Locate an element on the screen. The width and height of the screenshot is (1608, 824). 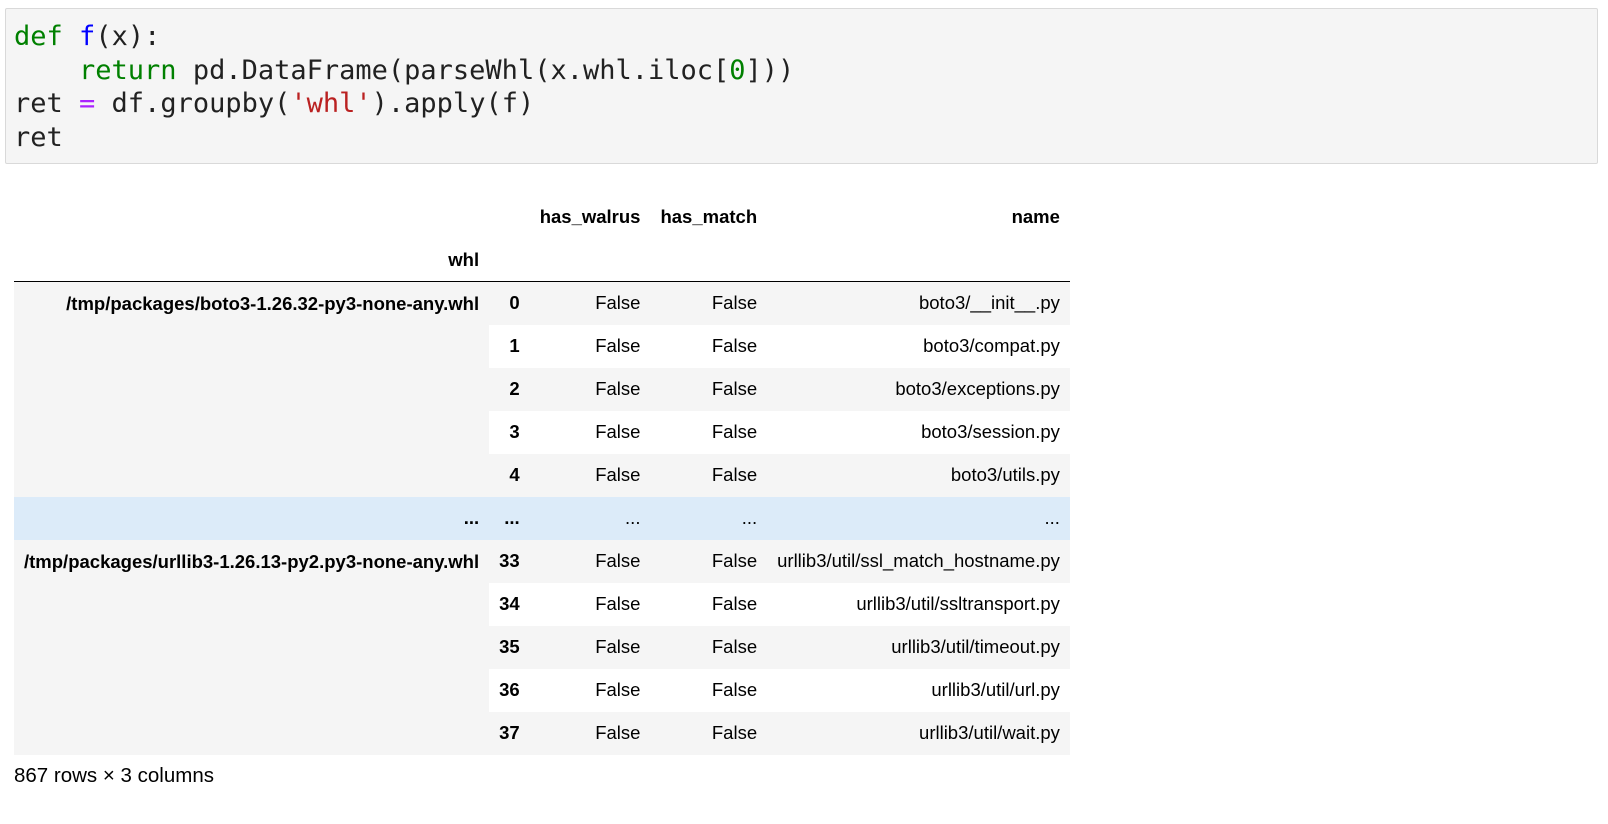
code-token: def is located at coordinates (38, 36).